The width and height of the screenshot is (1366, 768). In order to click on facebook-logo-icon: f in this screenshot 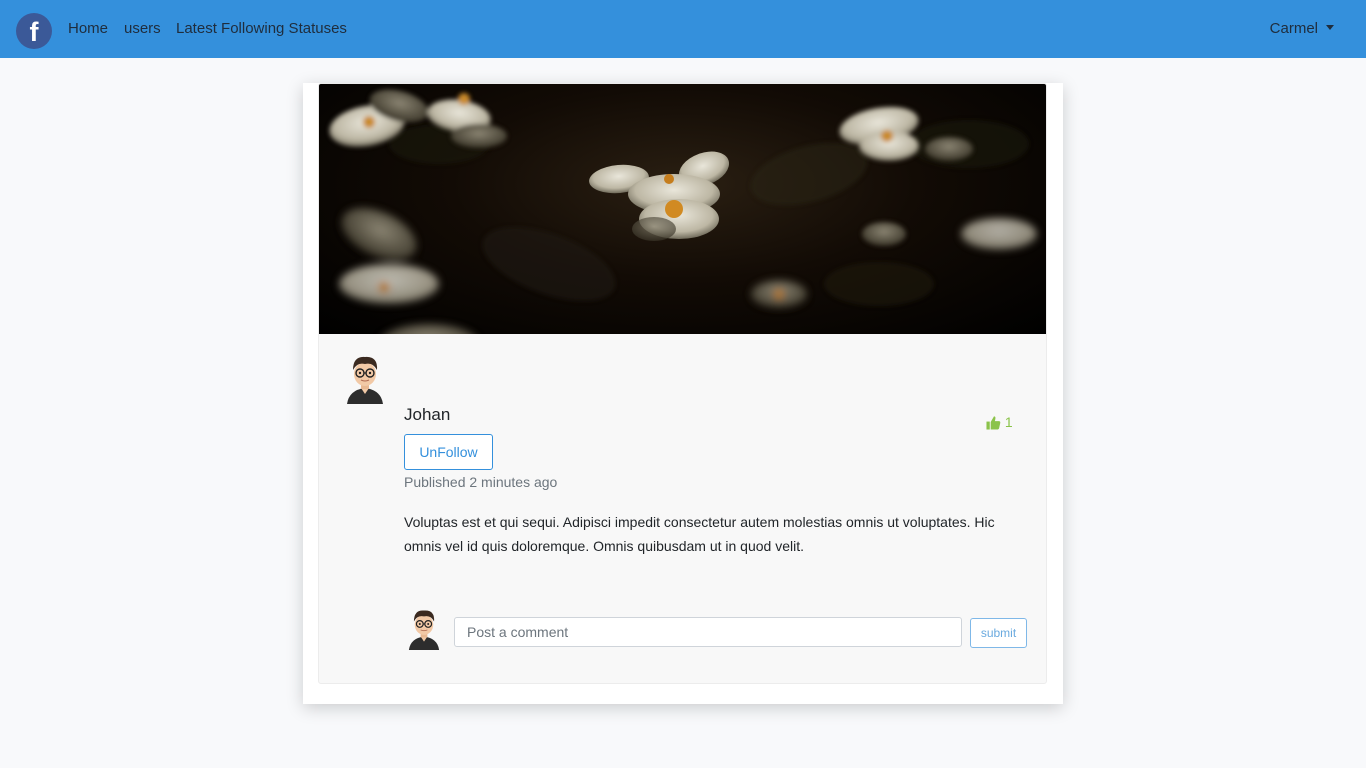, I will do `click(34, 31)`.